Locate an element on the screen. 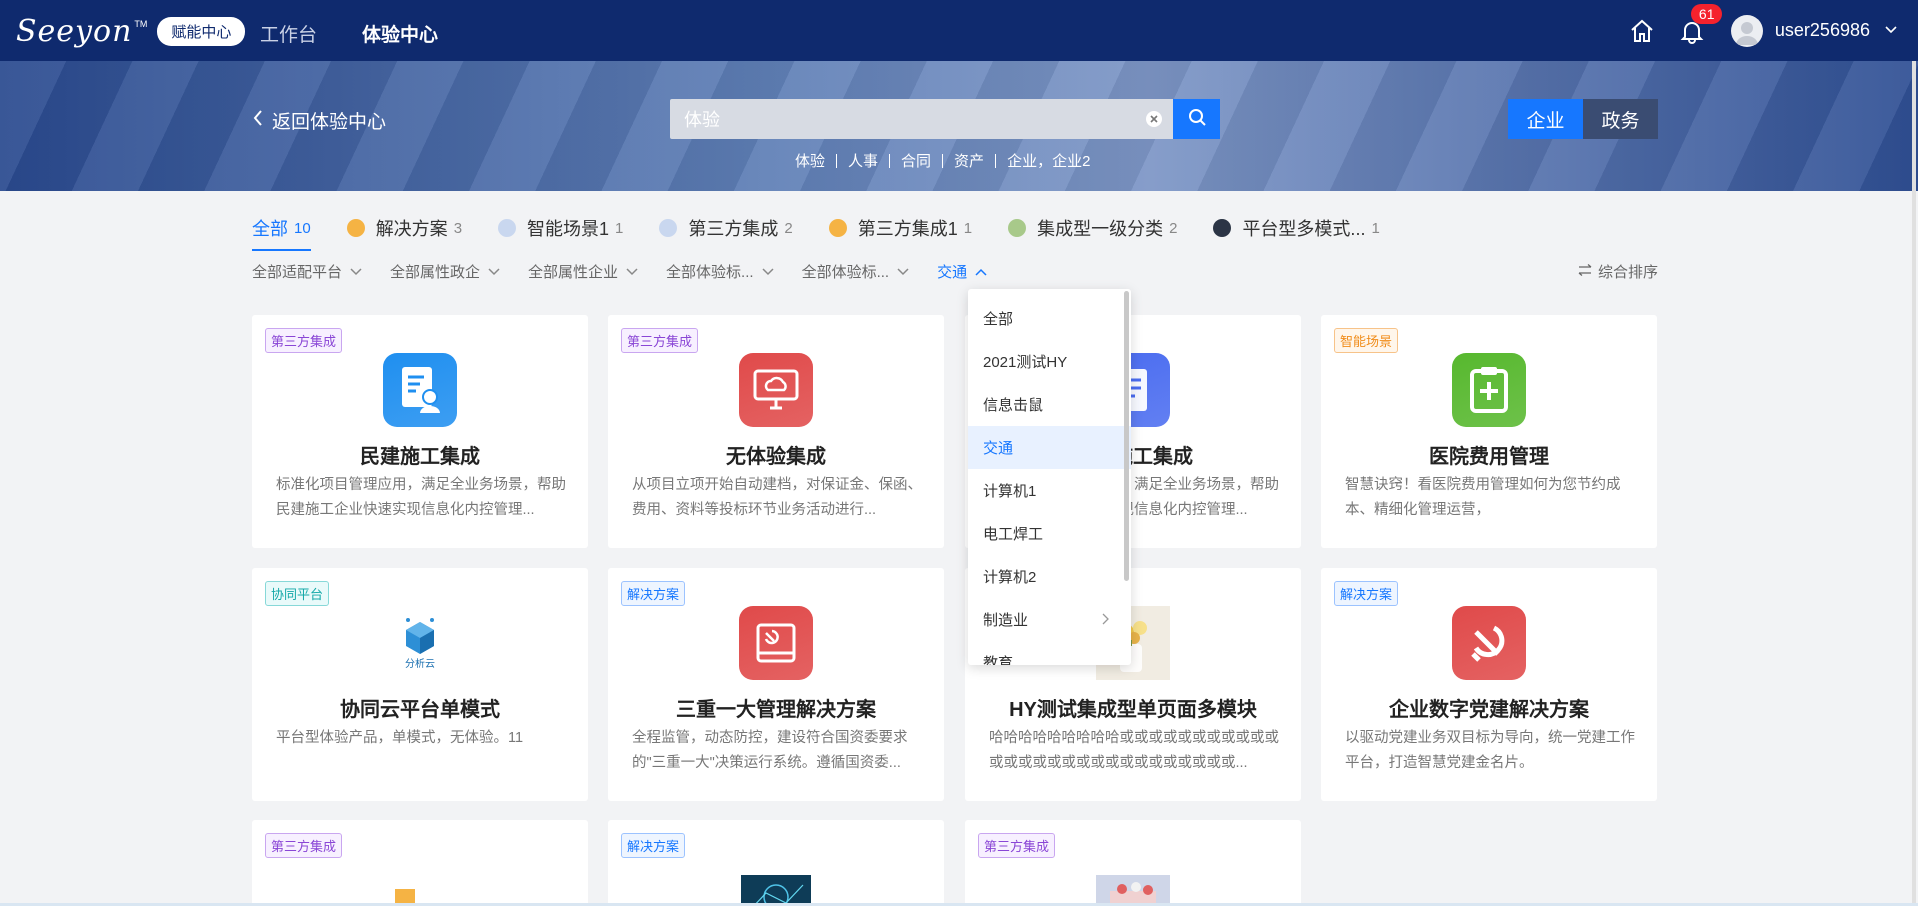  sort-label: 综合排序 is located at coordinates (1628, 272).